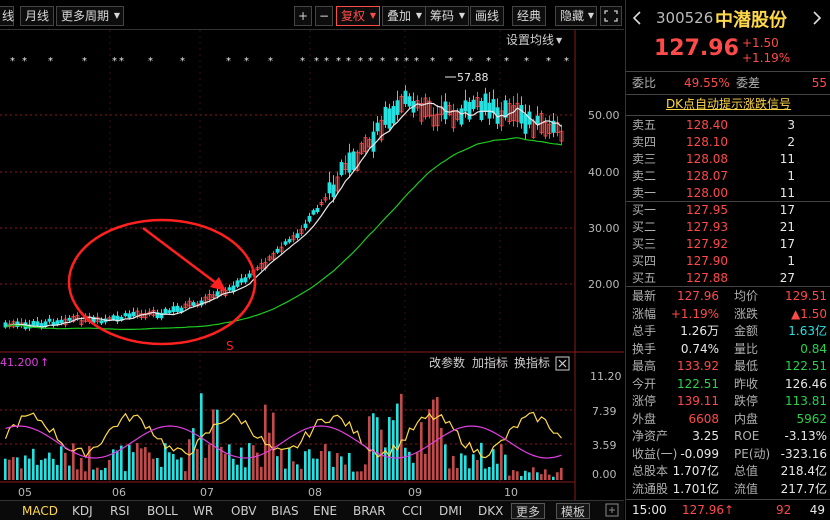 The image size is (830, 520). Describe the element at coordinates (644, 383) in the screenshot. I see `stat-label: 今开` at that location.